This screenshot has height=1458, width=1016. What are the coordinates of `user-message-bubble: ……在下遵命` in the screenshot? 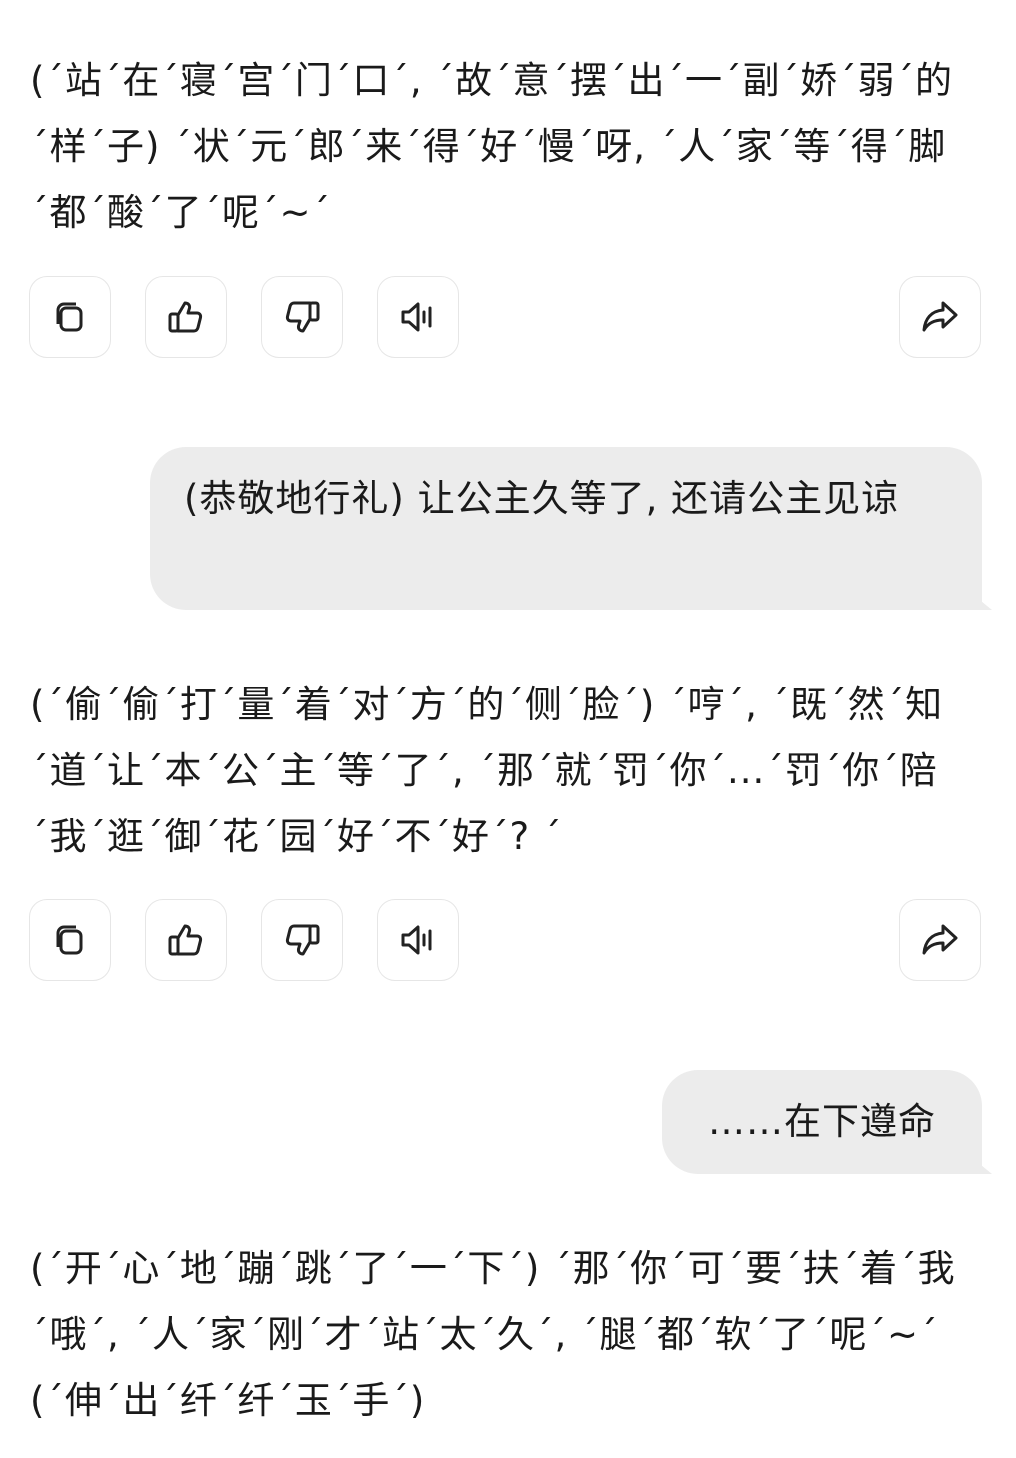 It's located at (822, 1122).